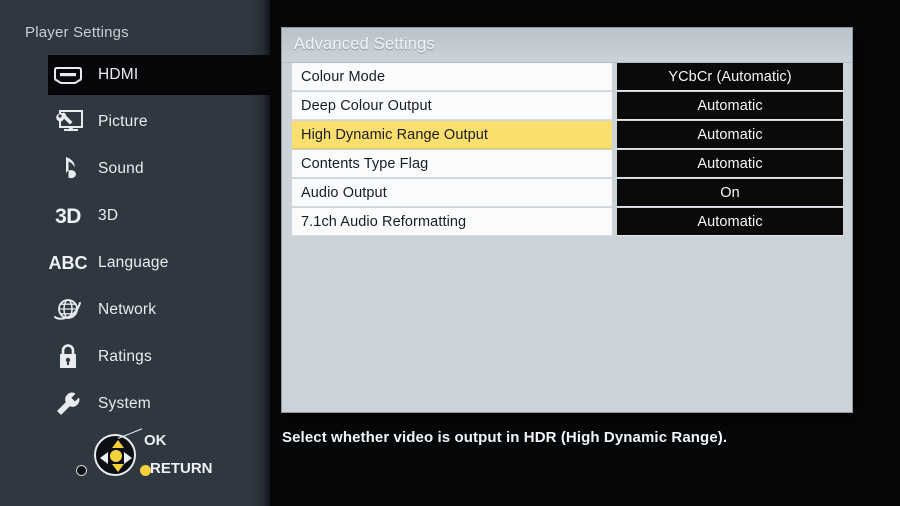  Describe the element at coordinates (159, 216) in the screenshot. I see `sidebar-item-3d: 3D 3D` at that location.